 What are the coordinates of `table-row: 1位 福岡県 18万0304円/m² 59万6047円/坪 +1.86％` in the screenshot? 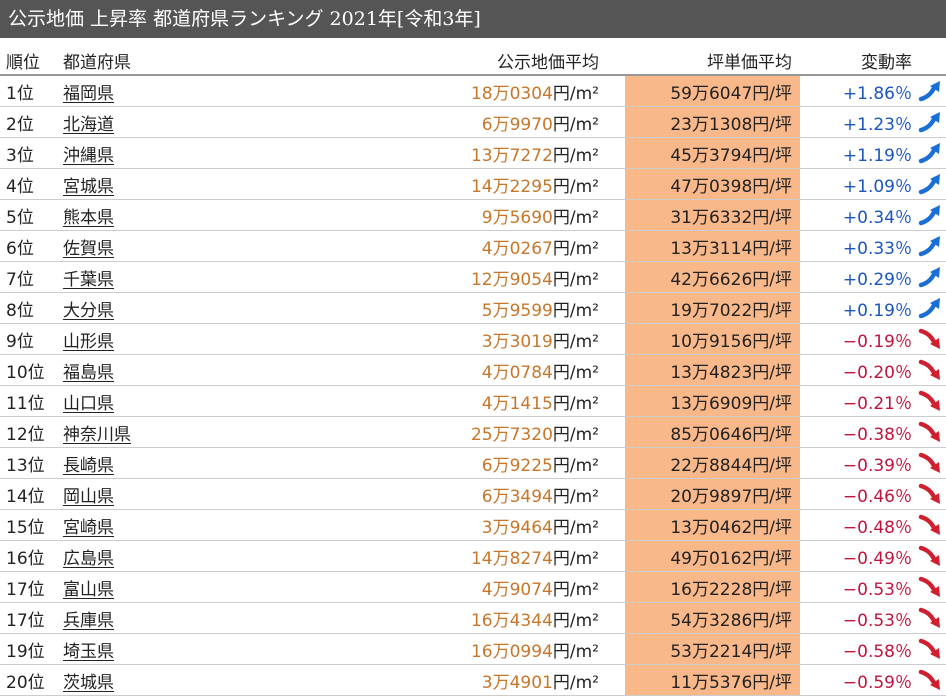 It's located at (473, 91).